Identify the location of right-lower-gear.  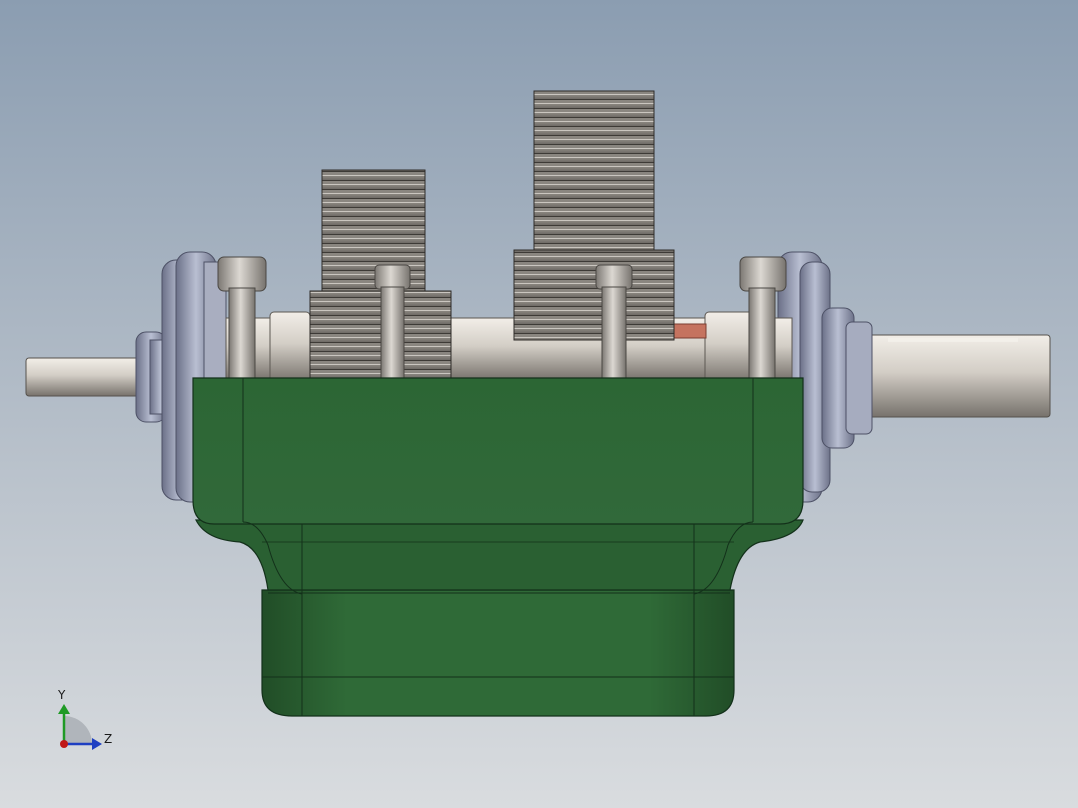
(594, 295).